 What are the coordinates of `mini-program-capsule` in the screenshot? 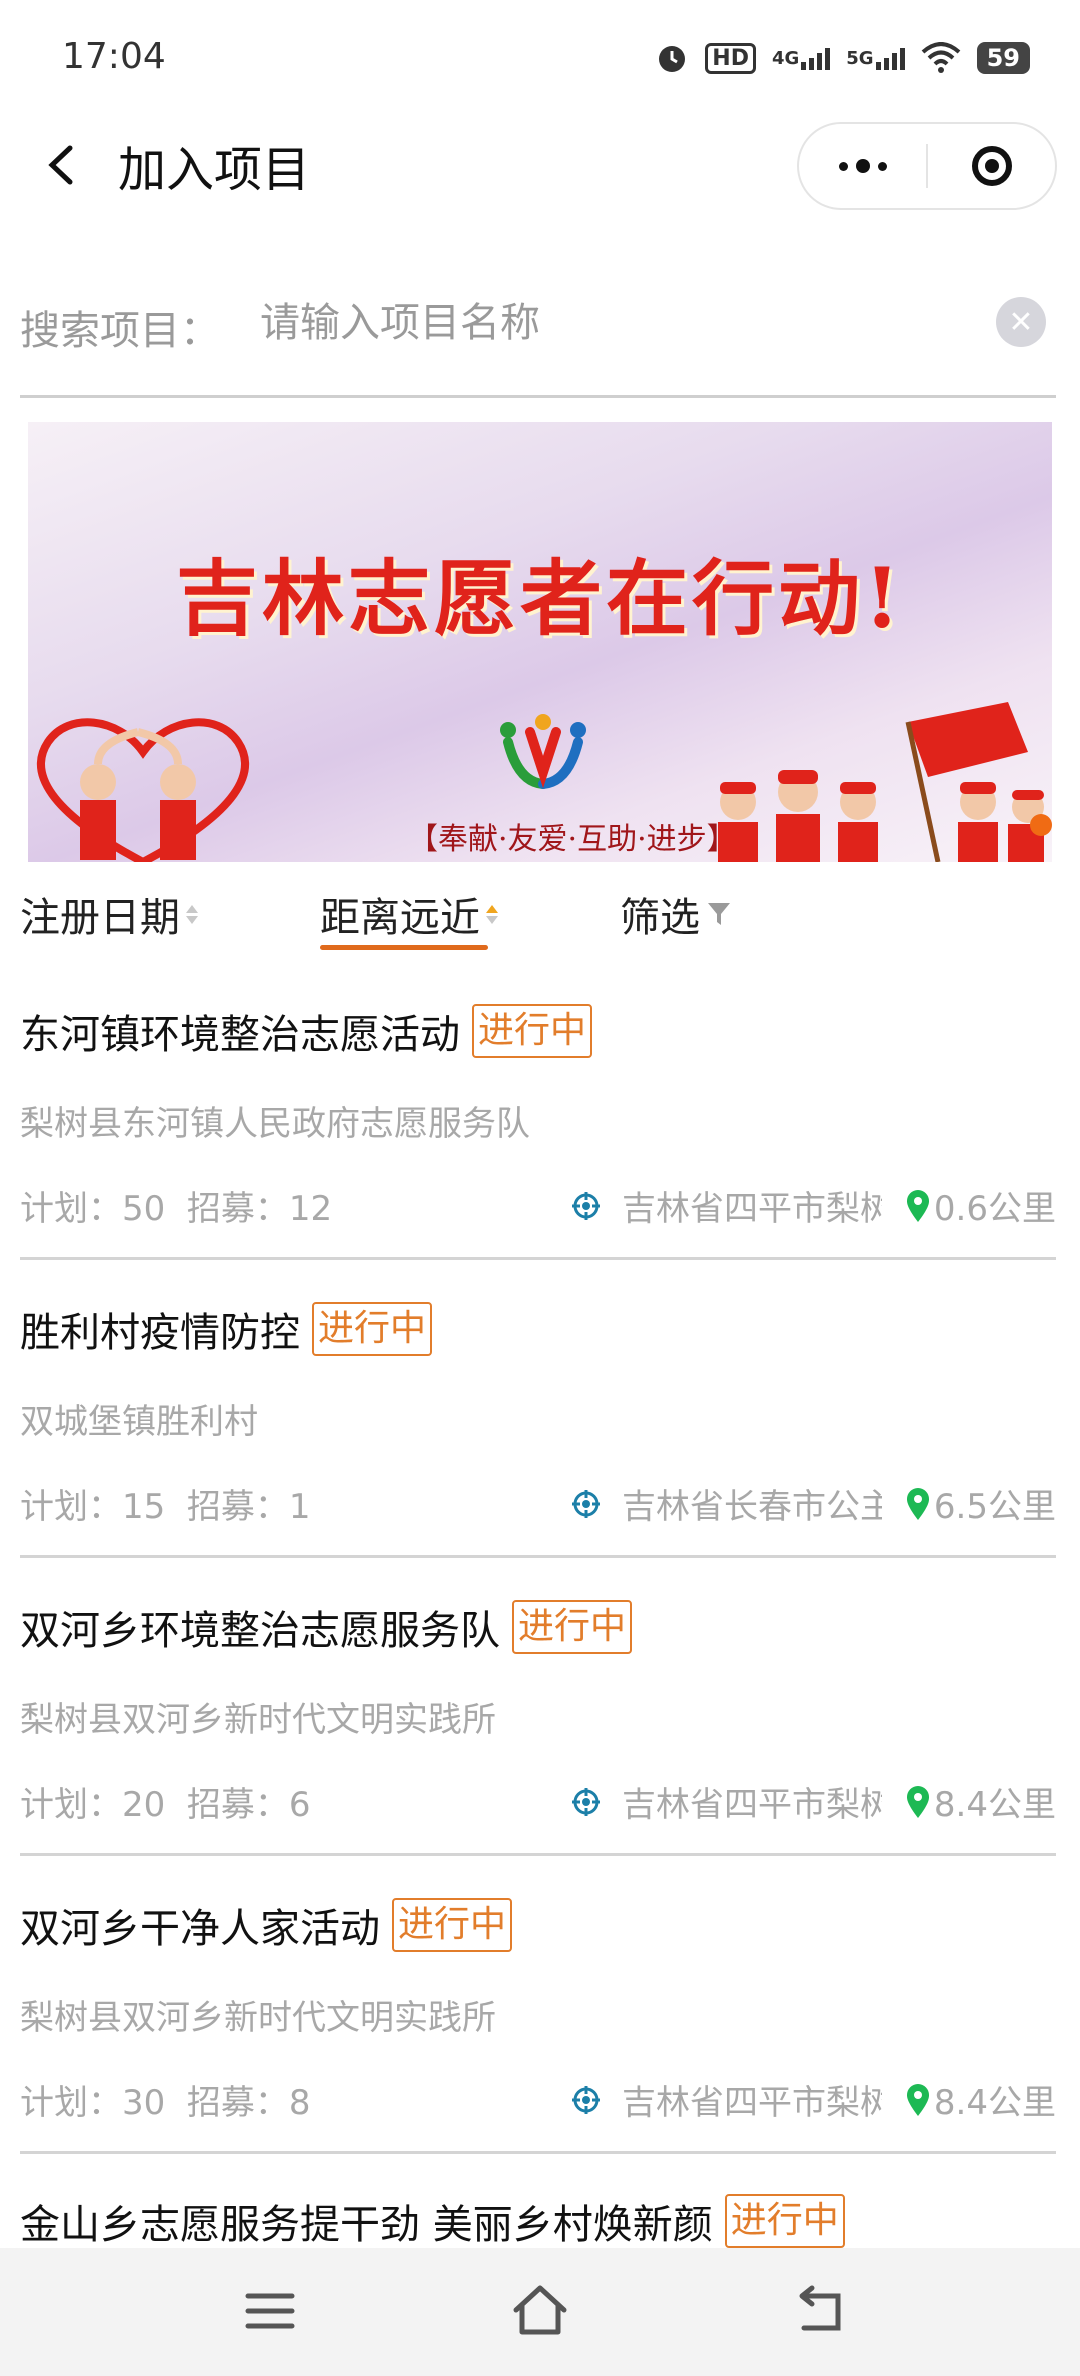 It's located at (927, 166).